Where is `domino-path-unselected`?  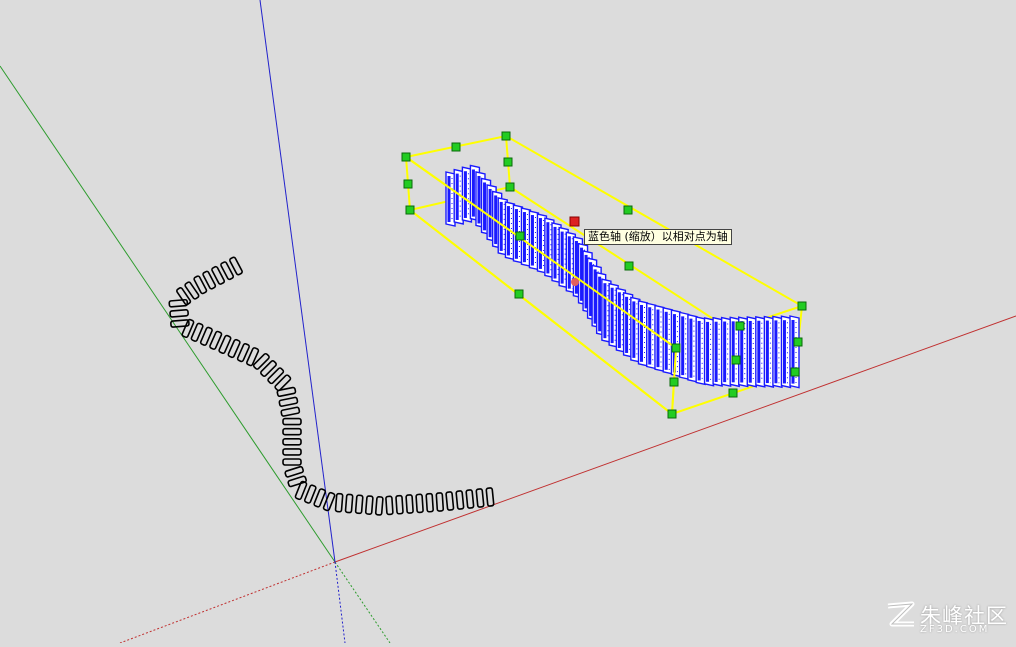 domino-path-unselected is located at coordinates (331, 386).